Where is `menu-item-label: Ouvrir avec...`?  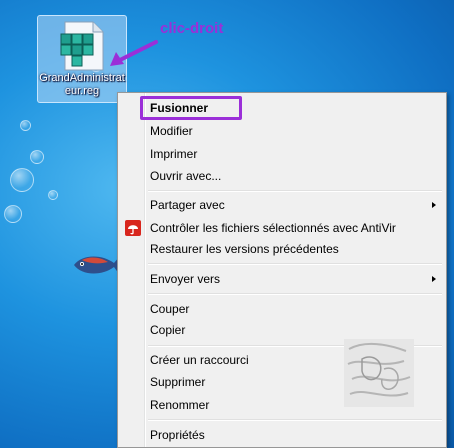
menu-item-label: Ouvrir avec... is located at coordinates (186, 176).